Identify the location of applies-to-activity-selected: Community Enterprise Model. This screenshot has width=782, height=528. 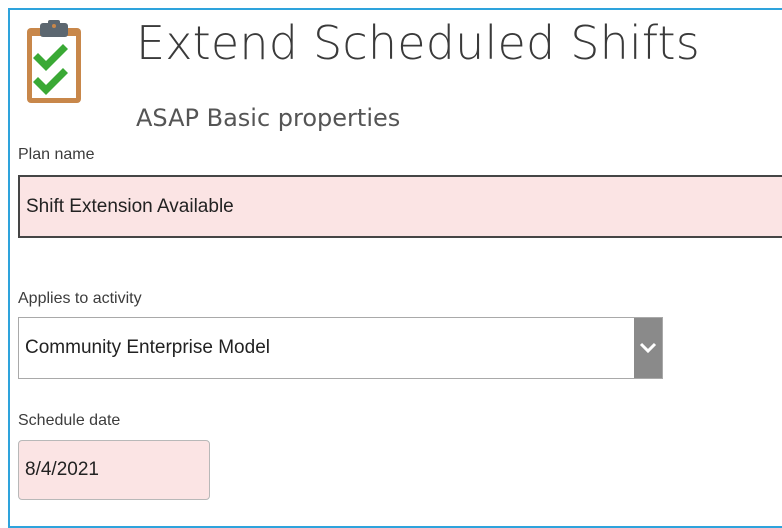
(147, 347).